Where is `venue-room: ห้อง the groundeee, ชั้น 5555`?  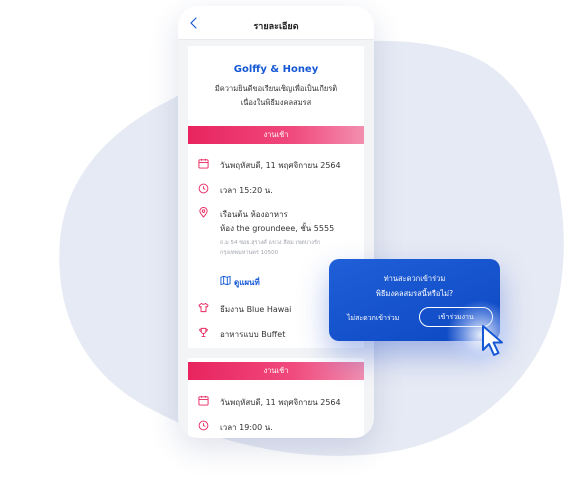 venue-room: ห้อง the groundeee, ชั้น 5555 is located at coordinates (277, 228).